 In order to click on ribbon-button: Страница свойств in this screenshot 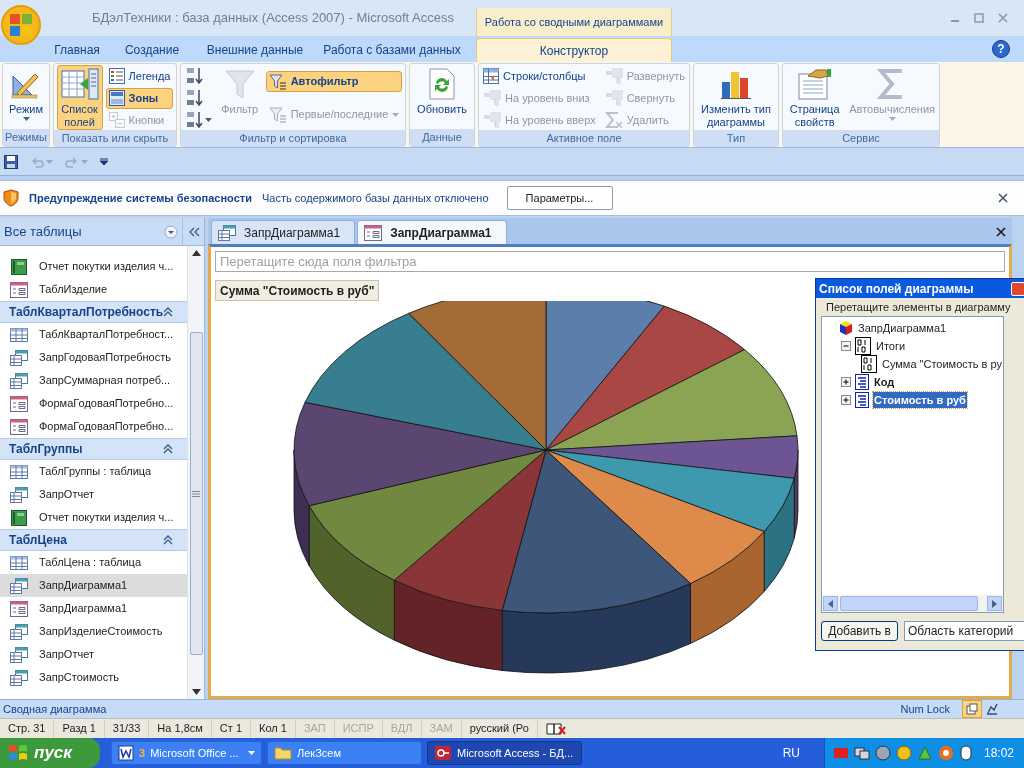, I will do `click(815, 97)`.